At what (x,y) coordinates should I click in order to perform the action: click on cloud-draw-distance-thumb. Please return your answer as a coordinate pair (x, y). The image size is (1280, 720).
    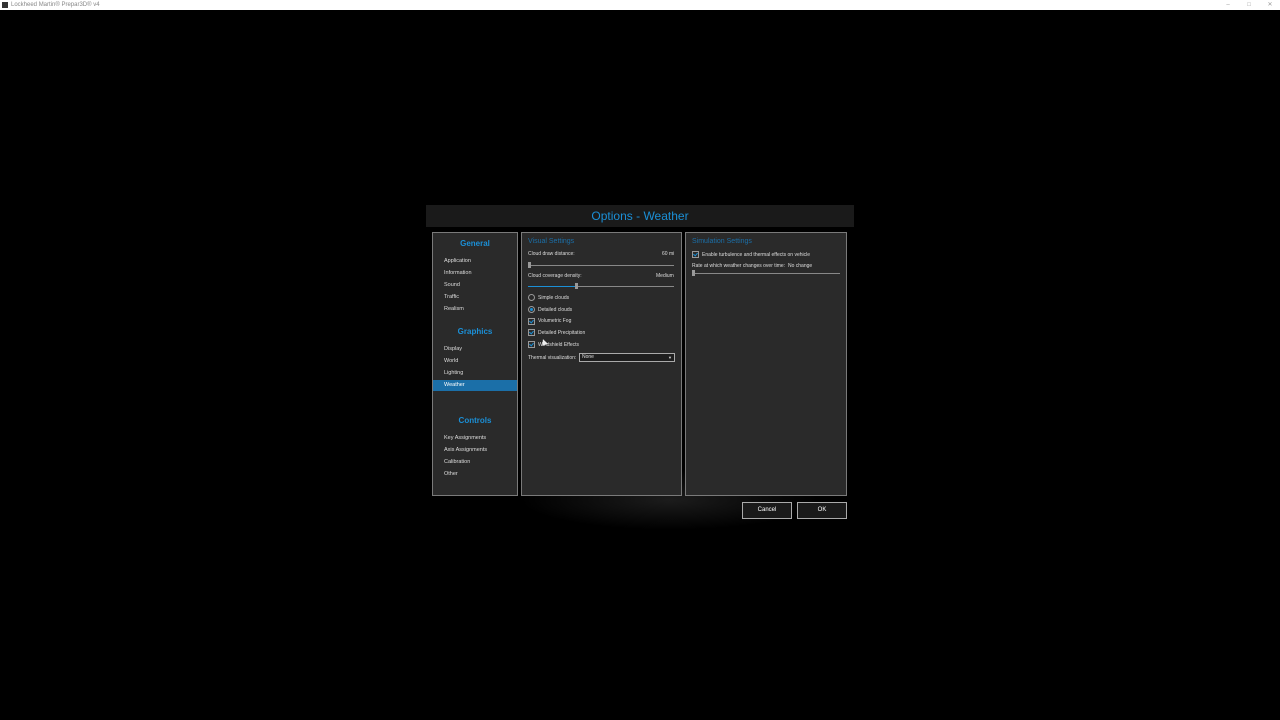
    Looking at the image, I should click on (529, 265).